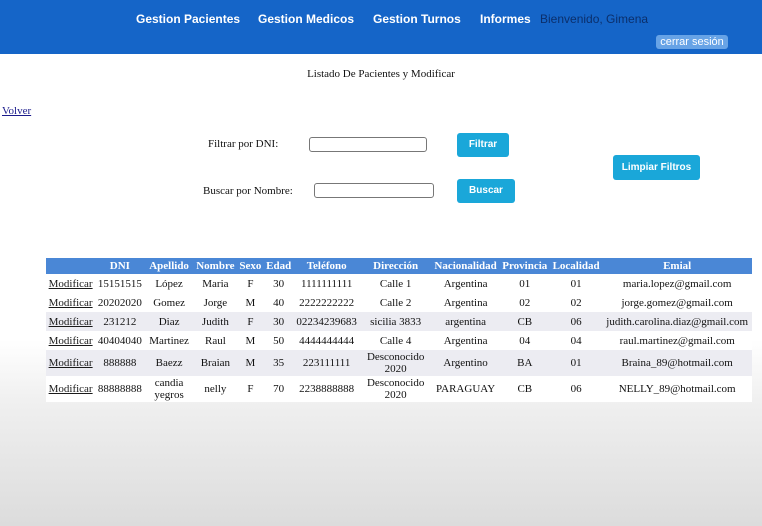 The image size is (762, 526). What do you see at coordinates (120, 389) in the screenshot?
I see `cell-dni: 88888888` at bounding box center [120, 389].